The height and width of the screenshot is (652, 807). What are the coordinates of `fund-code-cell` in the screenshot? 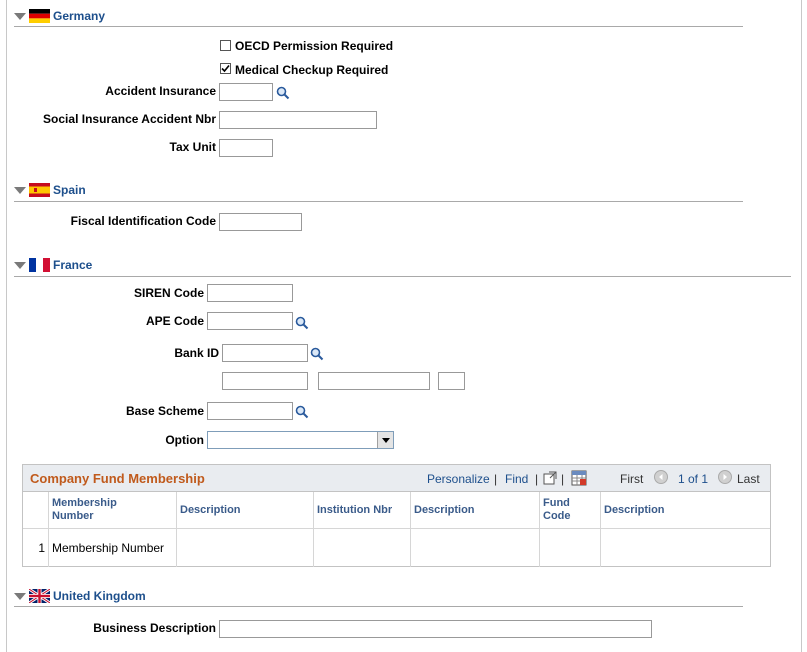 It's located at (570, 548).